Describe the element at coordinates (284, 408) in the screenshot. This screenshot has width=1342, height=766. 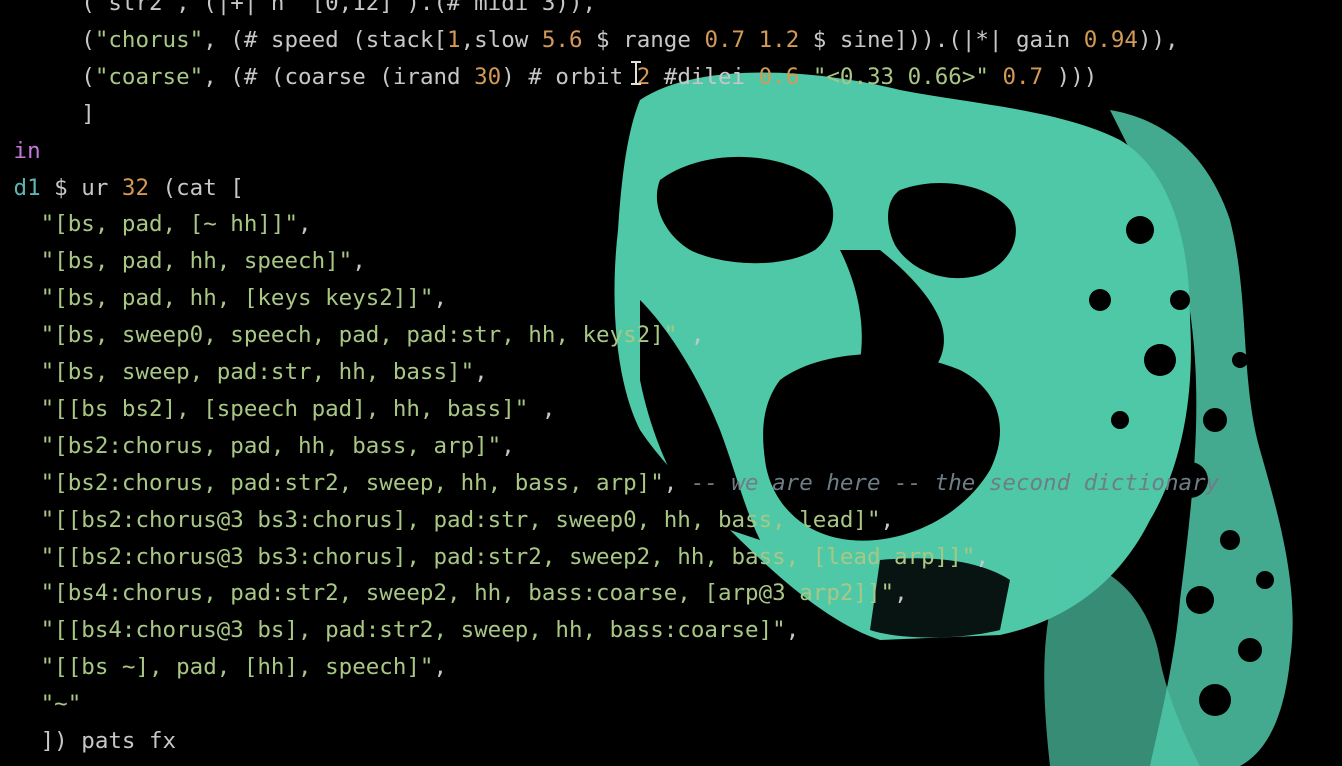
I see `code-token: "[[bs bs2], [speech pad], hh, bass]"` at that location.